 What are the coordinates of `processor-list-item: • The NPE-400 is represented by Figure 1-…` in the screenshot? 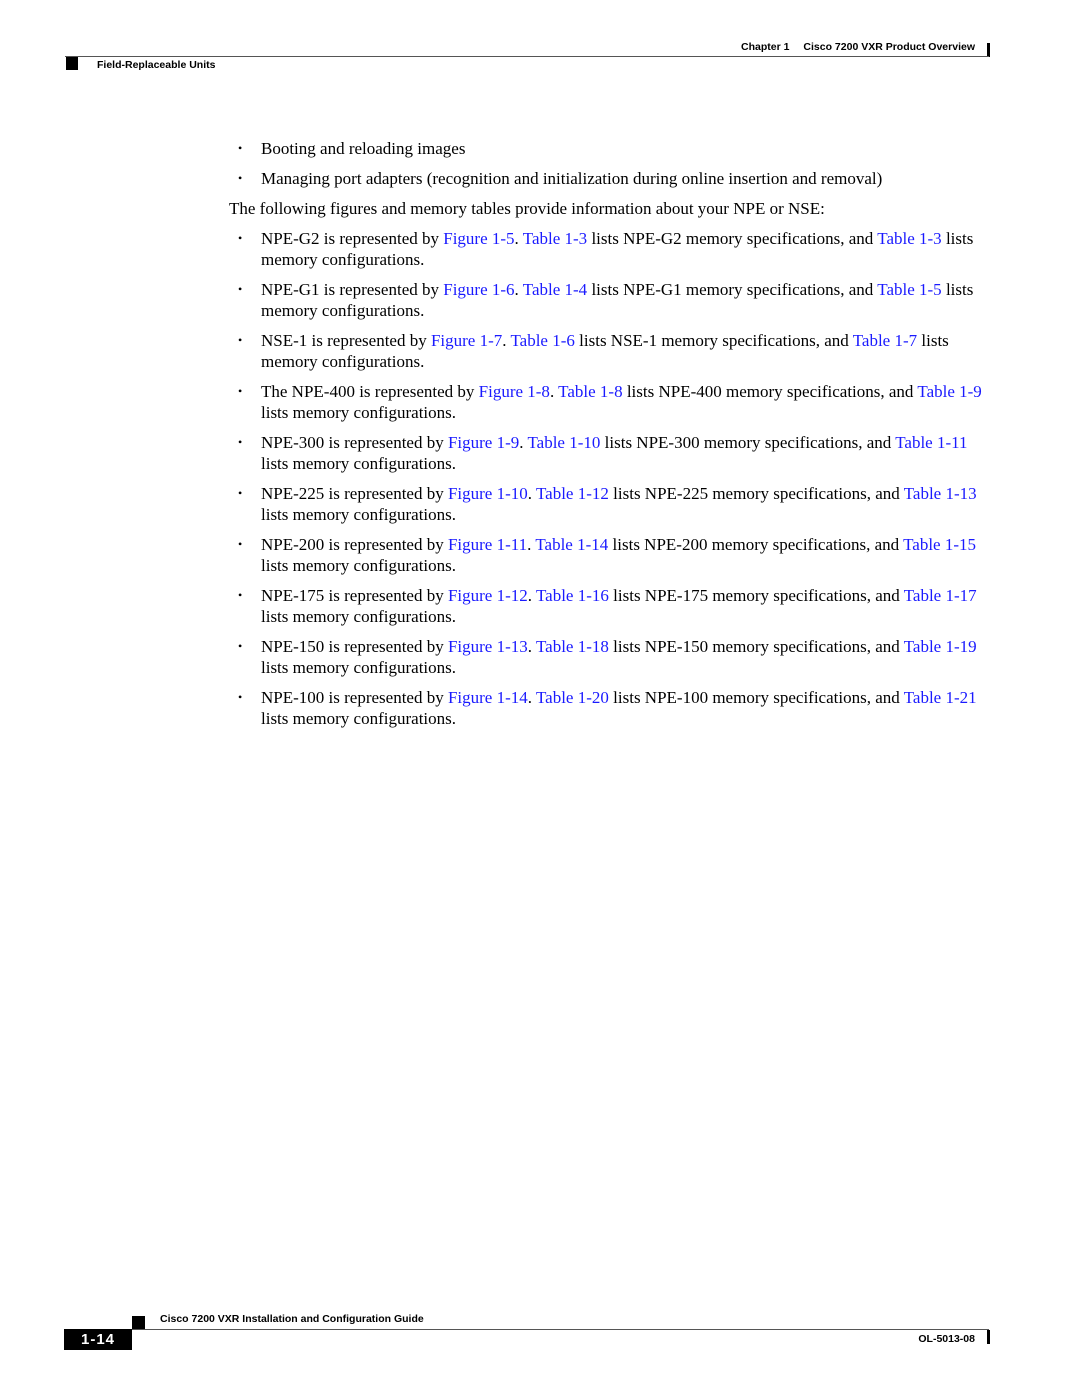 It's located at (614, 402).